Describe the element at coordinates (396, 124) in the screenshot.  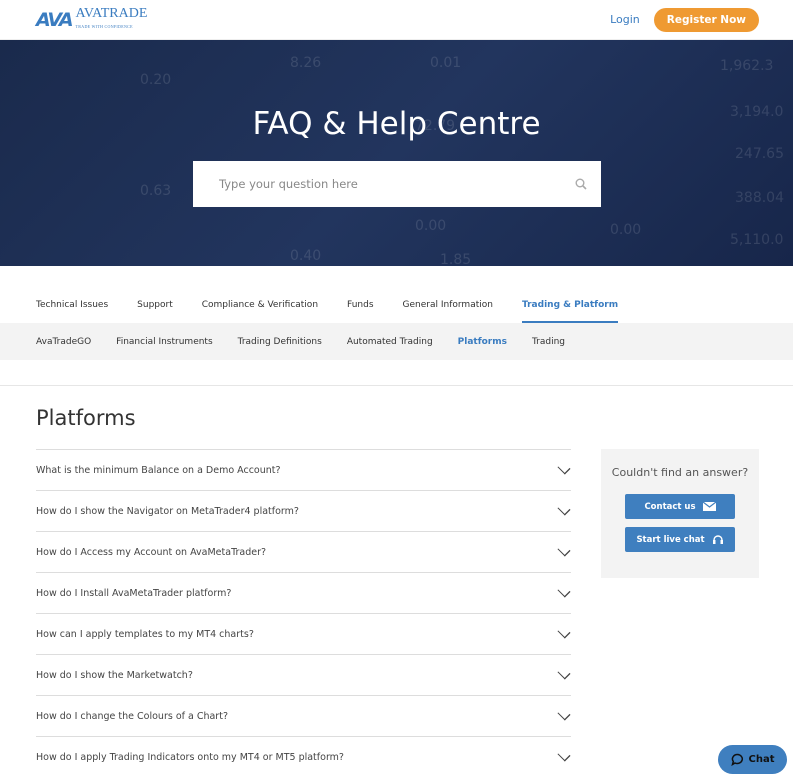
I see `page-title: FAQ & Help Centre` at that location.